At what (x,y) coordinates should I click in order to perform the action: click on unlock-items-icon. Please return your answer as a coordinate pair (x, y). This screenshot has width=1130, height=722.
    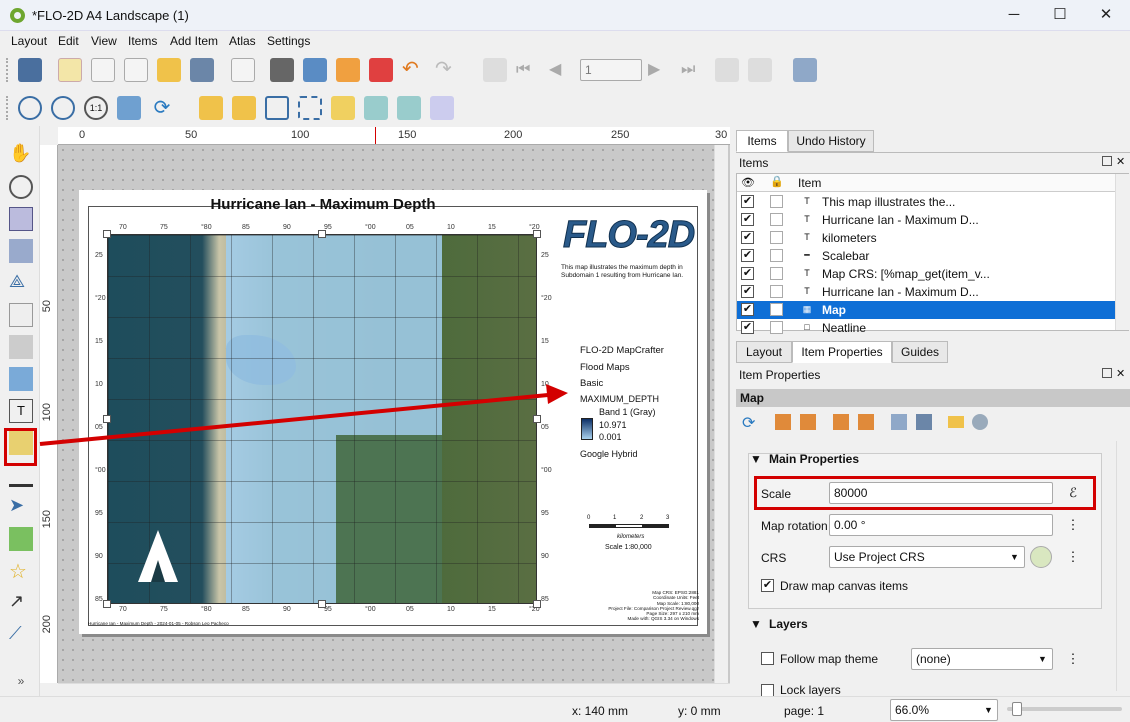
    Looking at the image, I should click on (244, 108).